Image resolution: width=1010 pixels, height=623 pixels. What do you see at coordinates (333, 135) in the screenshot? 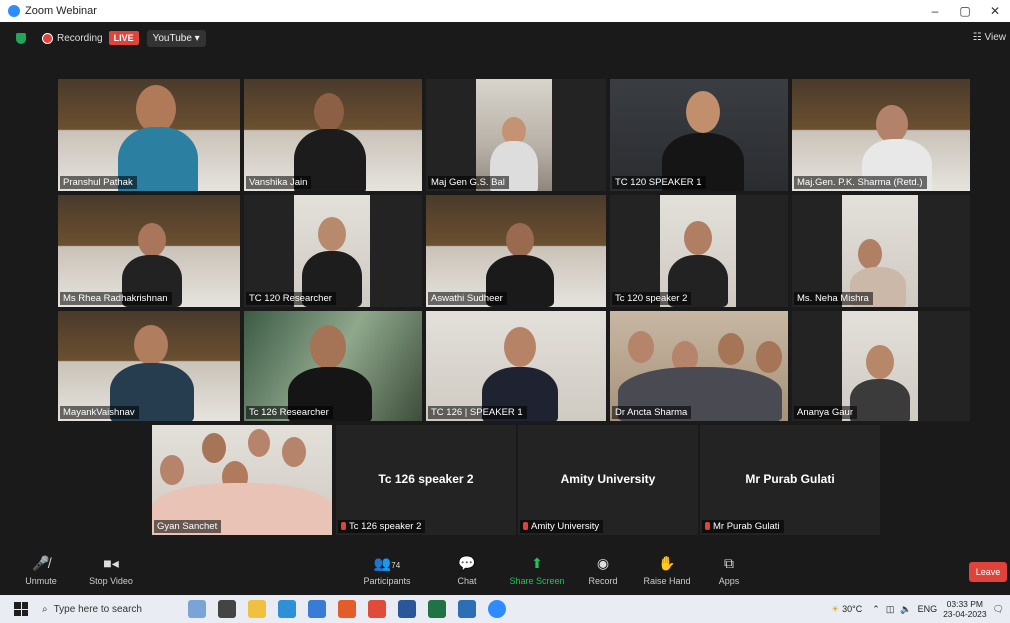
I see `video-tile: Vanshika Jain` at bounding box center [333, 135].